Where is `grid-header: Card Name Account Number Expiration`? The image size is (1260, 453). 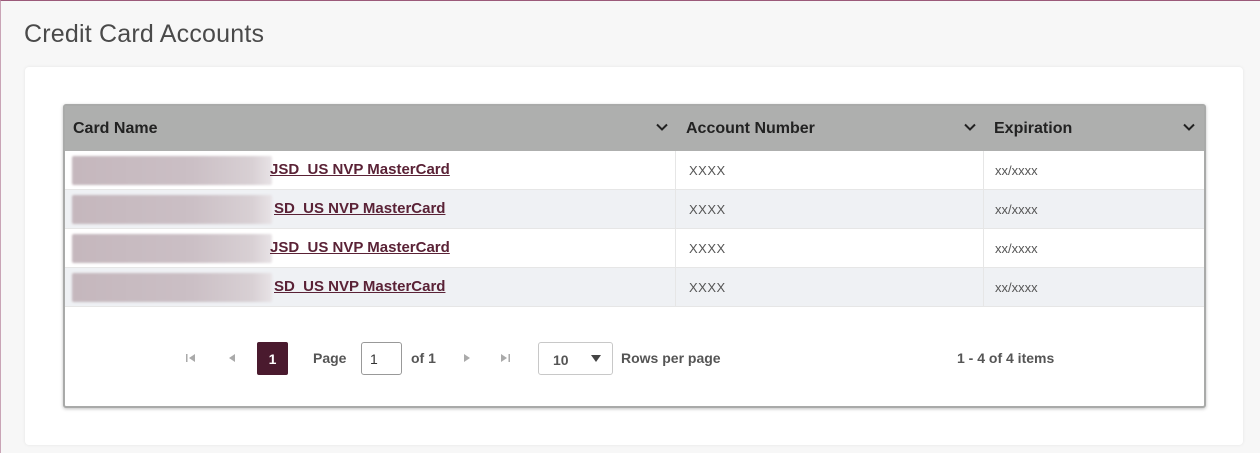
grid-header: Card Name Account Number Expiration is located at coordinates (634, 128).